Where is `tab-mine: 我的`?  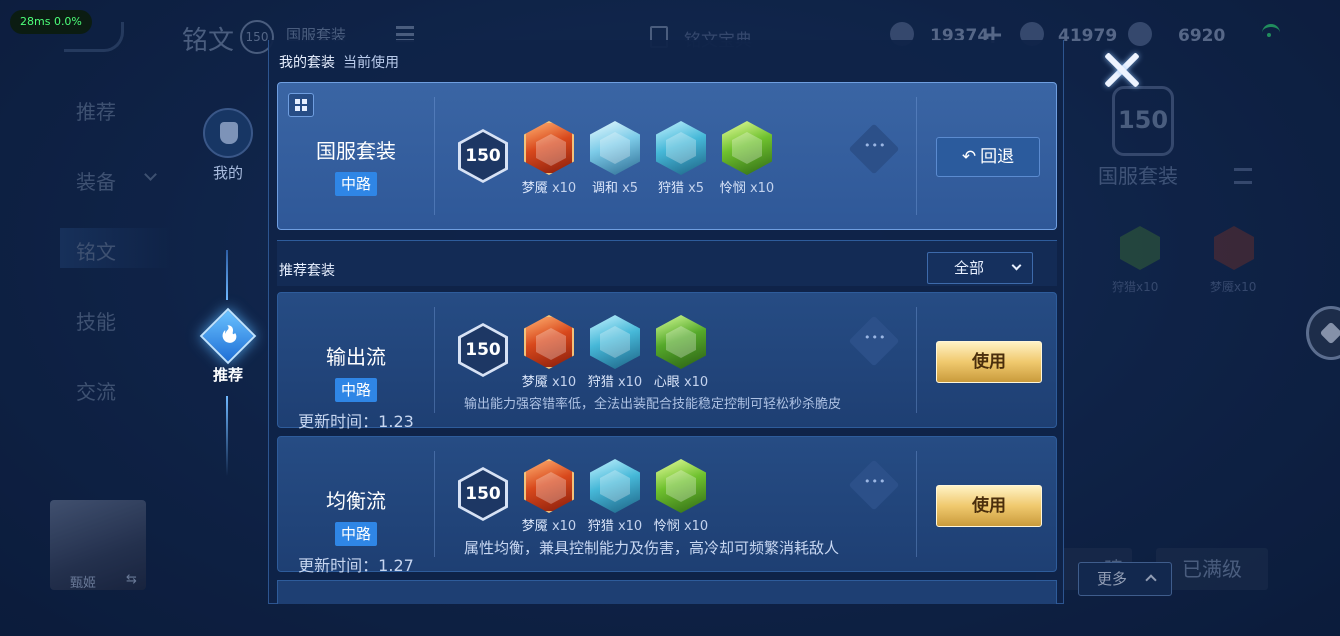
tab-mine: 我的 is located at coordinates (228, 145).